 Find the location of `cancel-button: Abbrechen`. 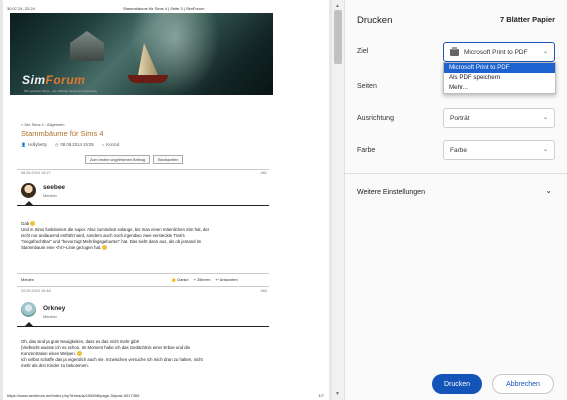

cancel-button: Abbrechen is located at coordinates (523, 384).